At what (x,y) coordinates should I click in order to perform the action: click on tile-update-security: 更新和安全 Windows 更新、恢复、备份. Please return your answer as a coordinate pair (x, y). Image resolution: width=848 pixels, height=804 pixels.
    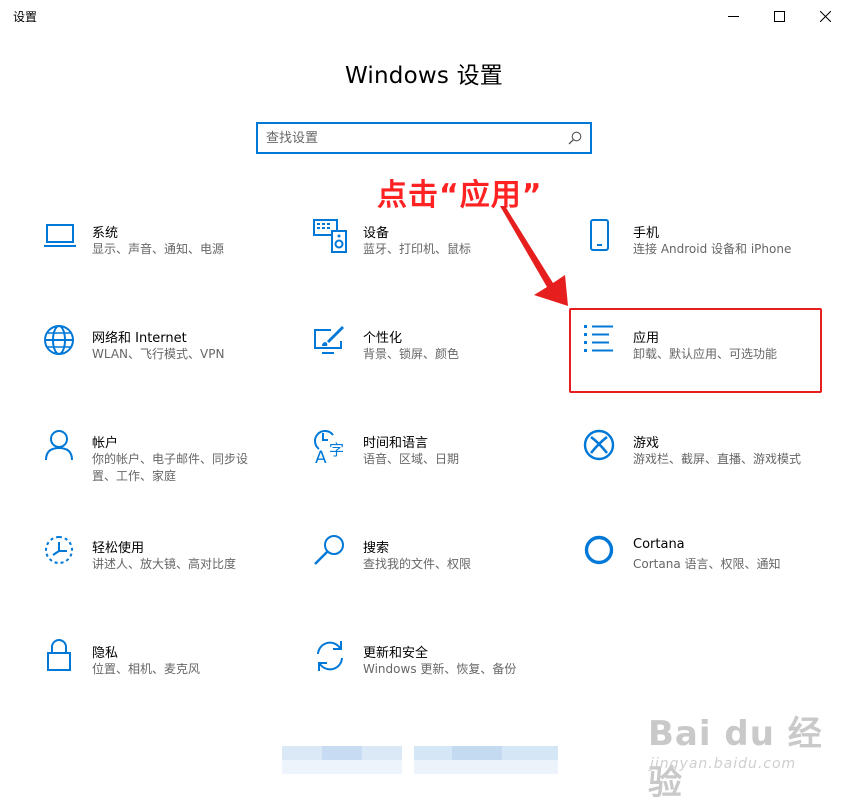
    Looking at the image, I should click on (438, 674).